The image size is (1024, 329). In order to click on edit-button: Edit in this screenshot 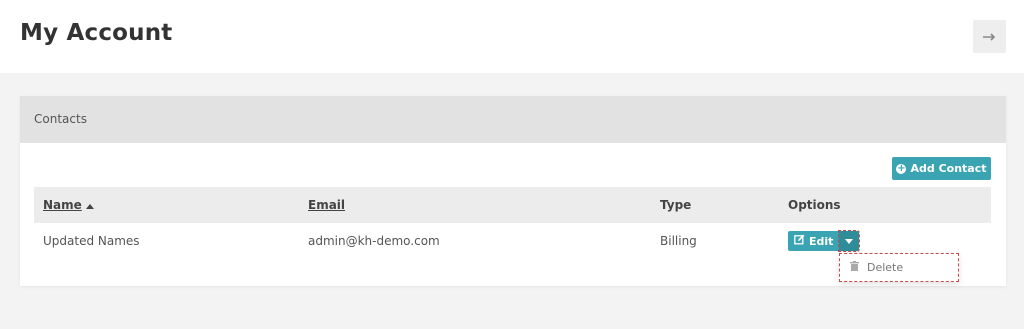, I will do `click(814, 241)`.